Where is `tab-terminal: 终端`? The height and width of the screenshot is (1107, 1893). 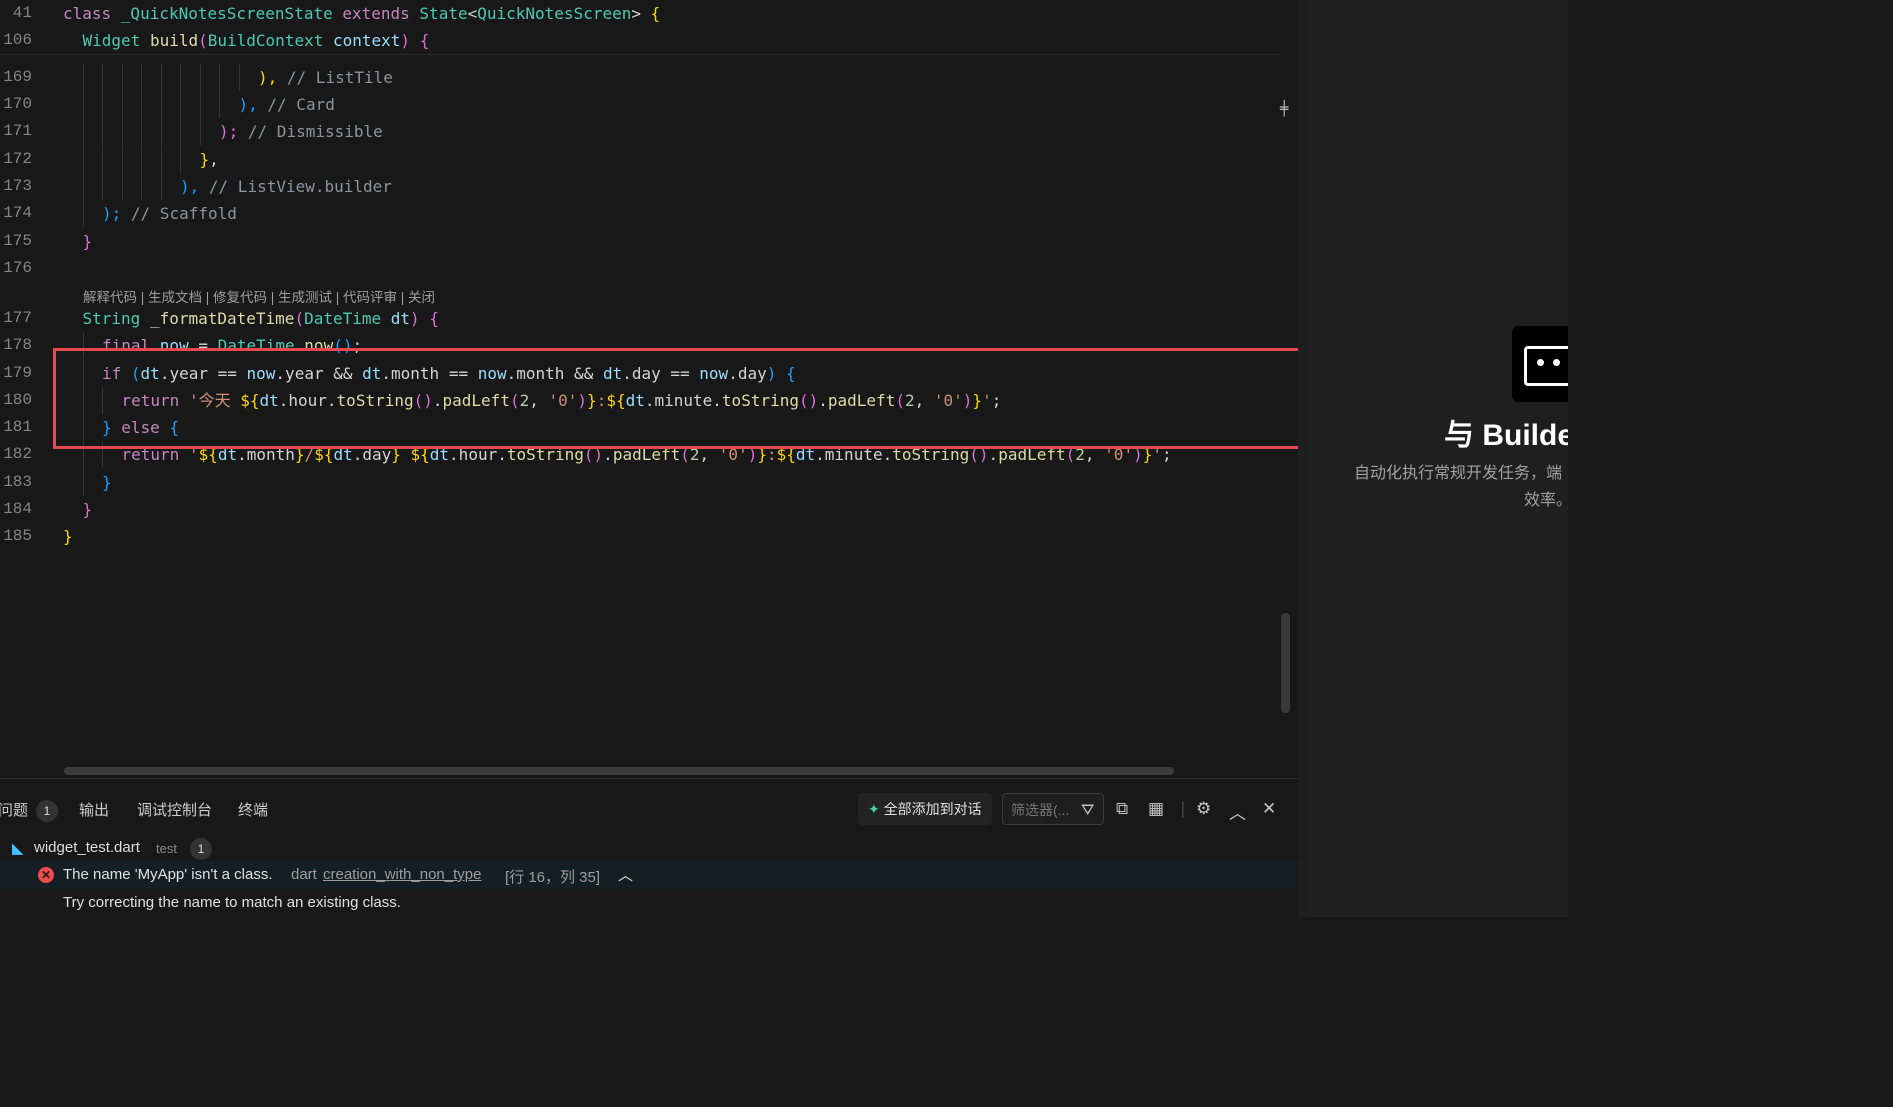
tab-terminal: 终端 is located at coordinates (253, 809).